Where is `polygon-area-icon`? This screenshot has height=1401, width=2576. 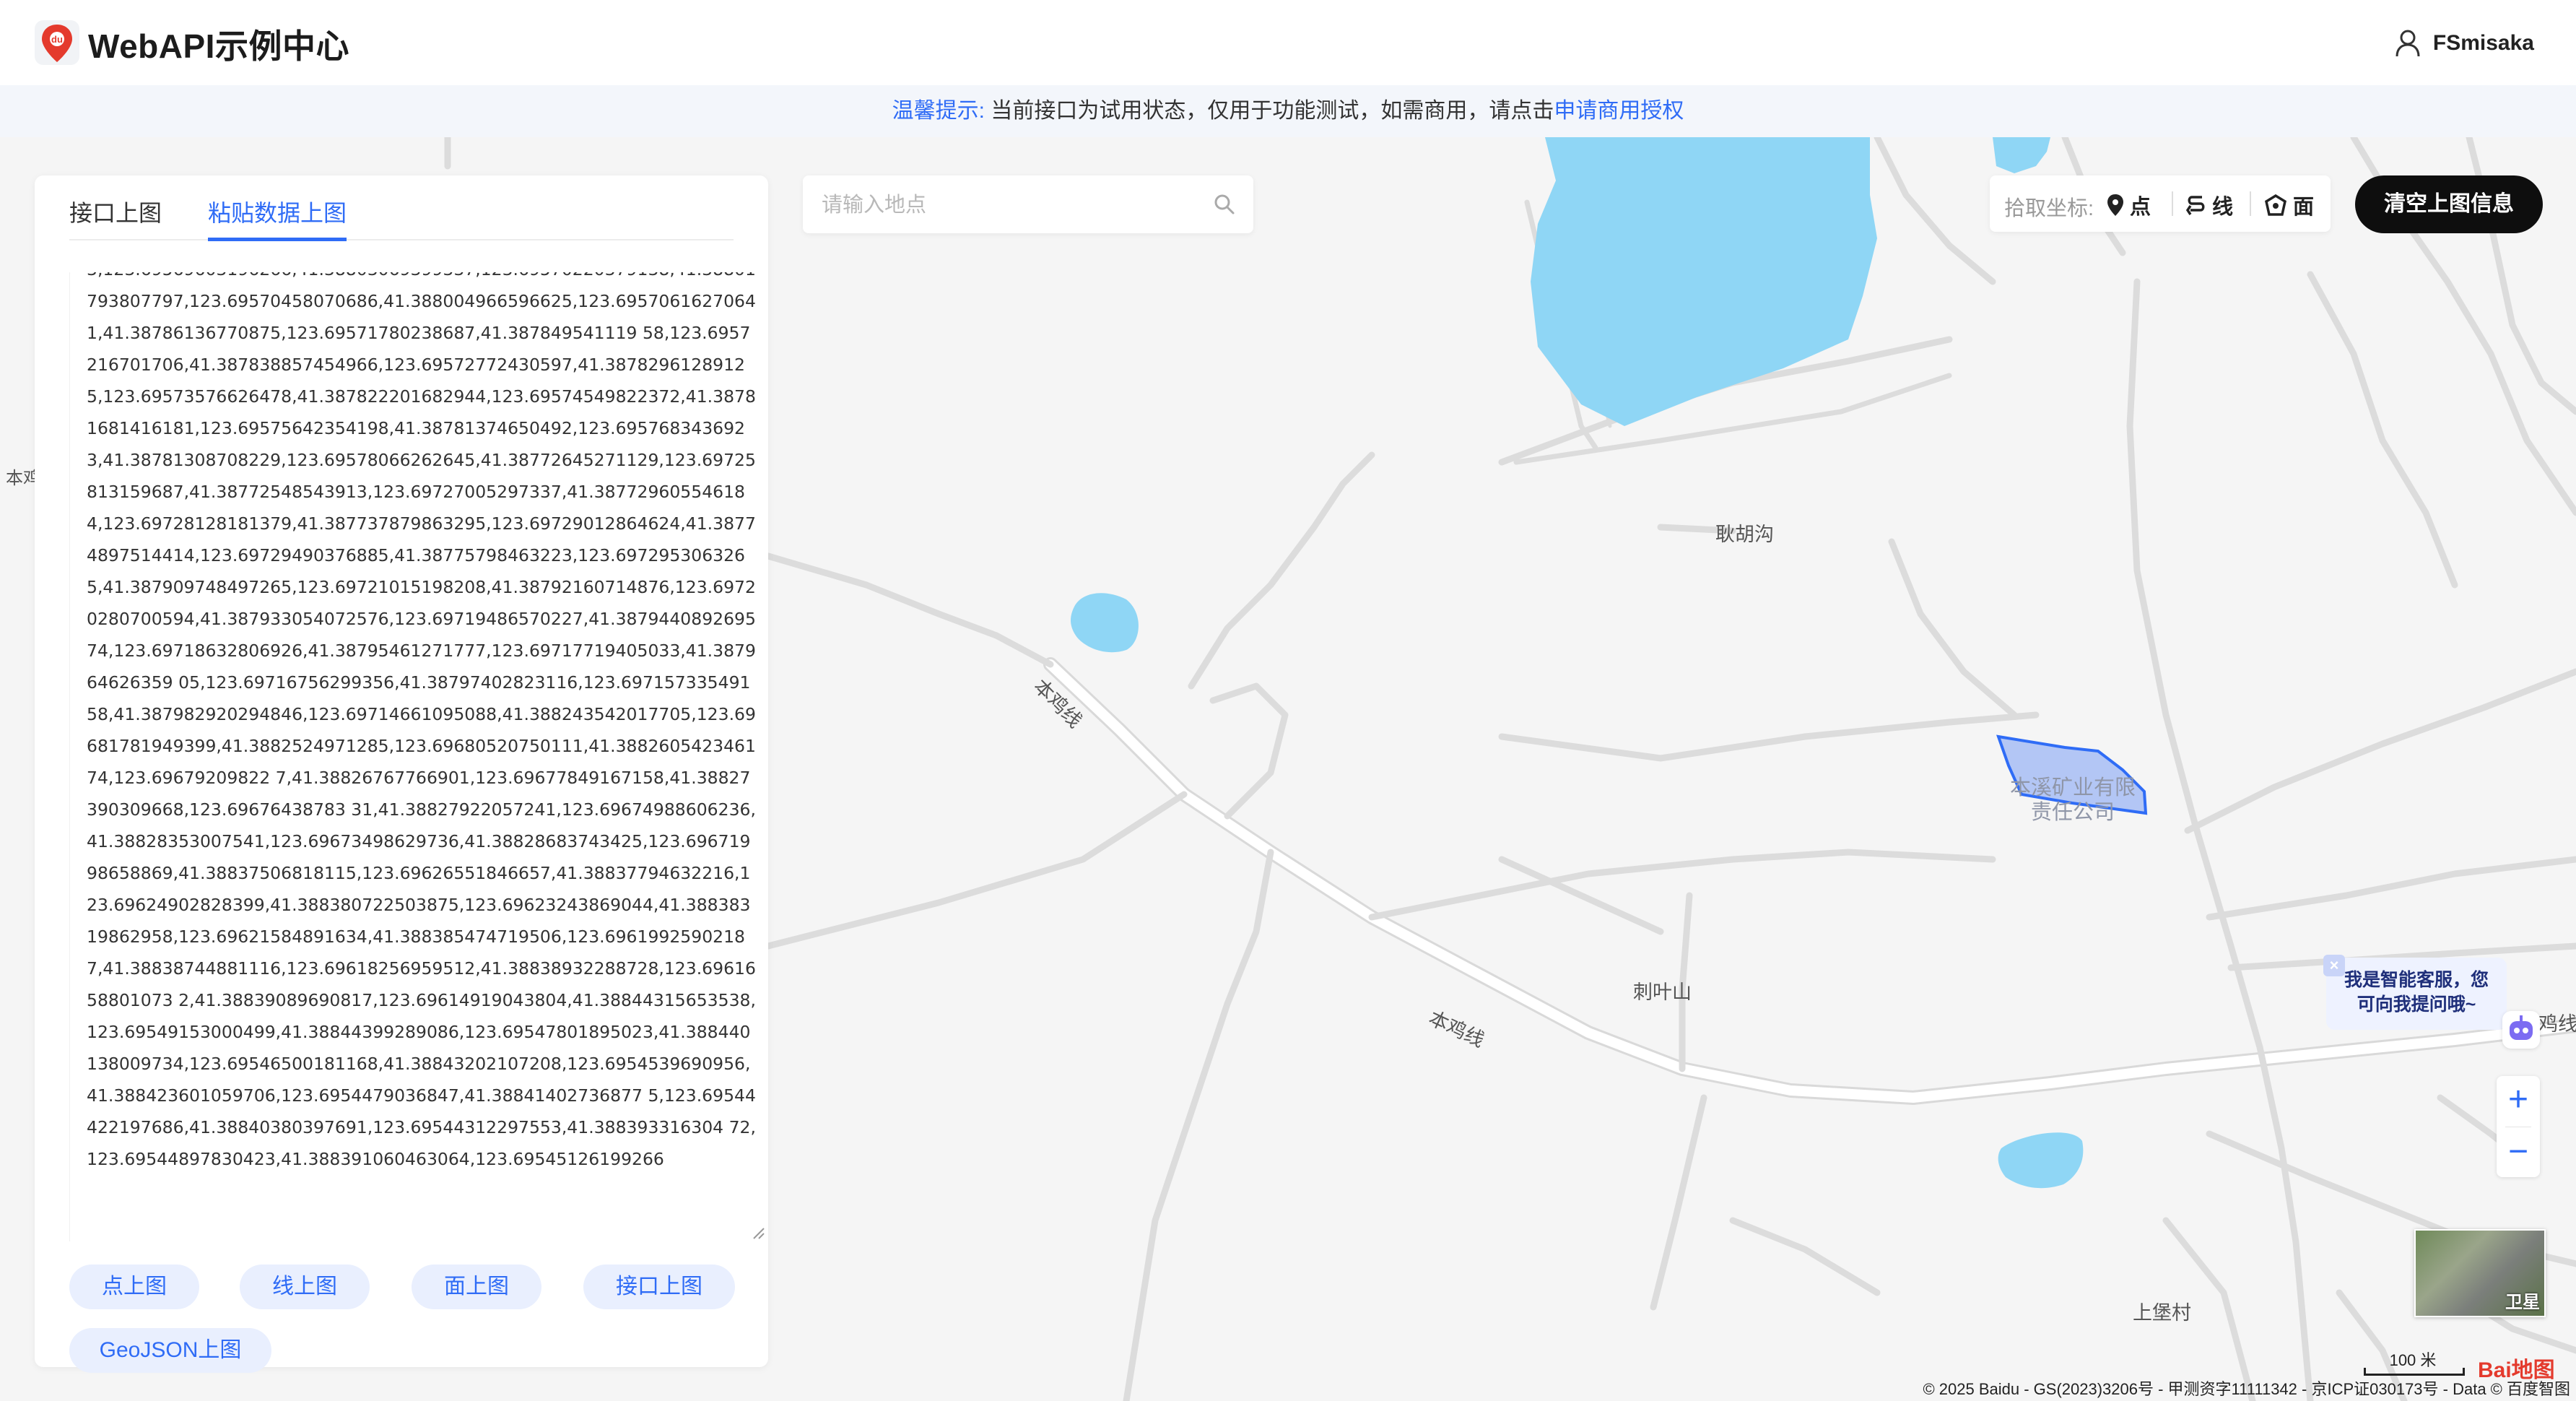
polygon-area-icon is located at coordinates (2275, 205).